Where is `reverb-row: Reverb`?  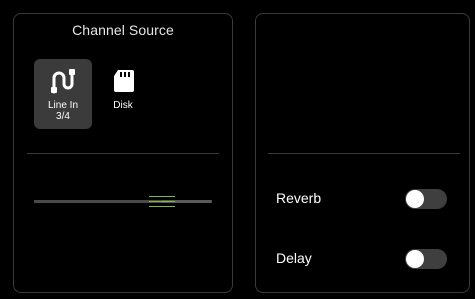
reverb-row: Reverb is located at coordinates (362, 199).